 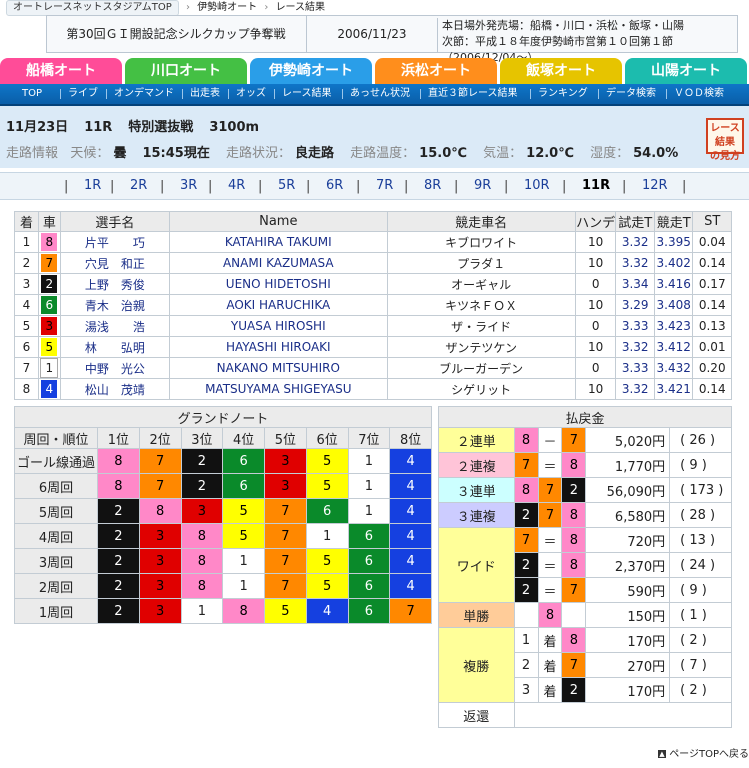 I want to click on payout-row-renpuku3: ３連複 2 7 8 6,580円( 28 ), so click(x=585, y=515).